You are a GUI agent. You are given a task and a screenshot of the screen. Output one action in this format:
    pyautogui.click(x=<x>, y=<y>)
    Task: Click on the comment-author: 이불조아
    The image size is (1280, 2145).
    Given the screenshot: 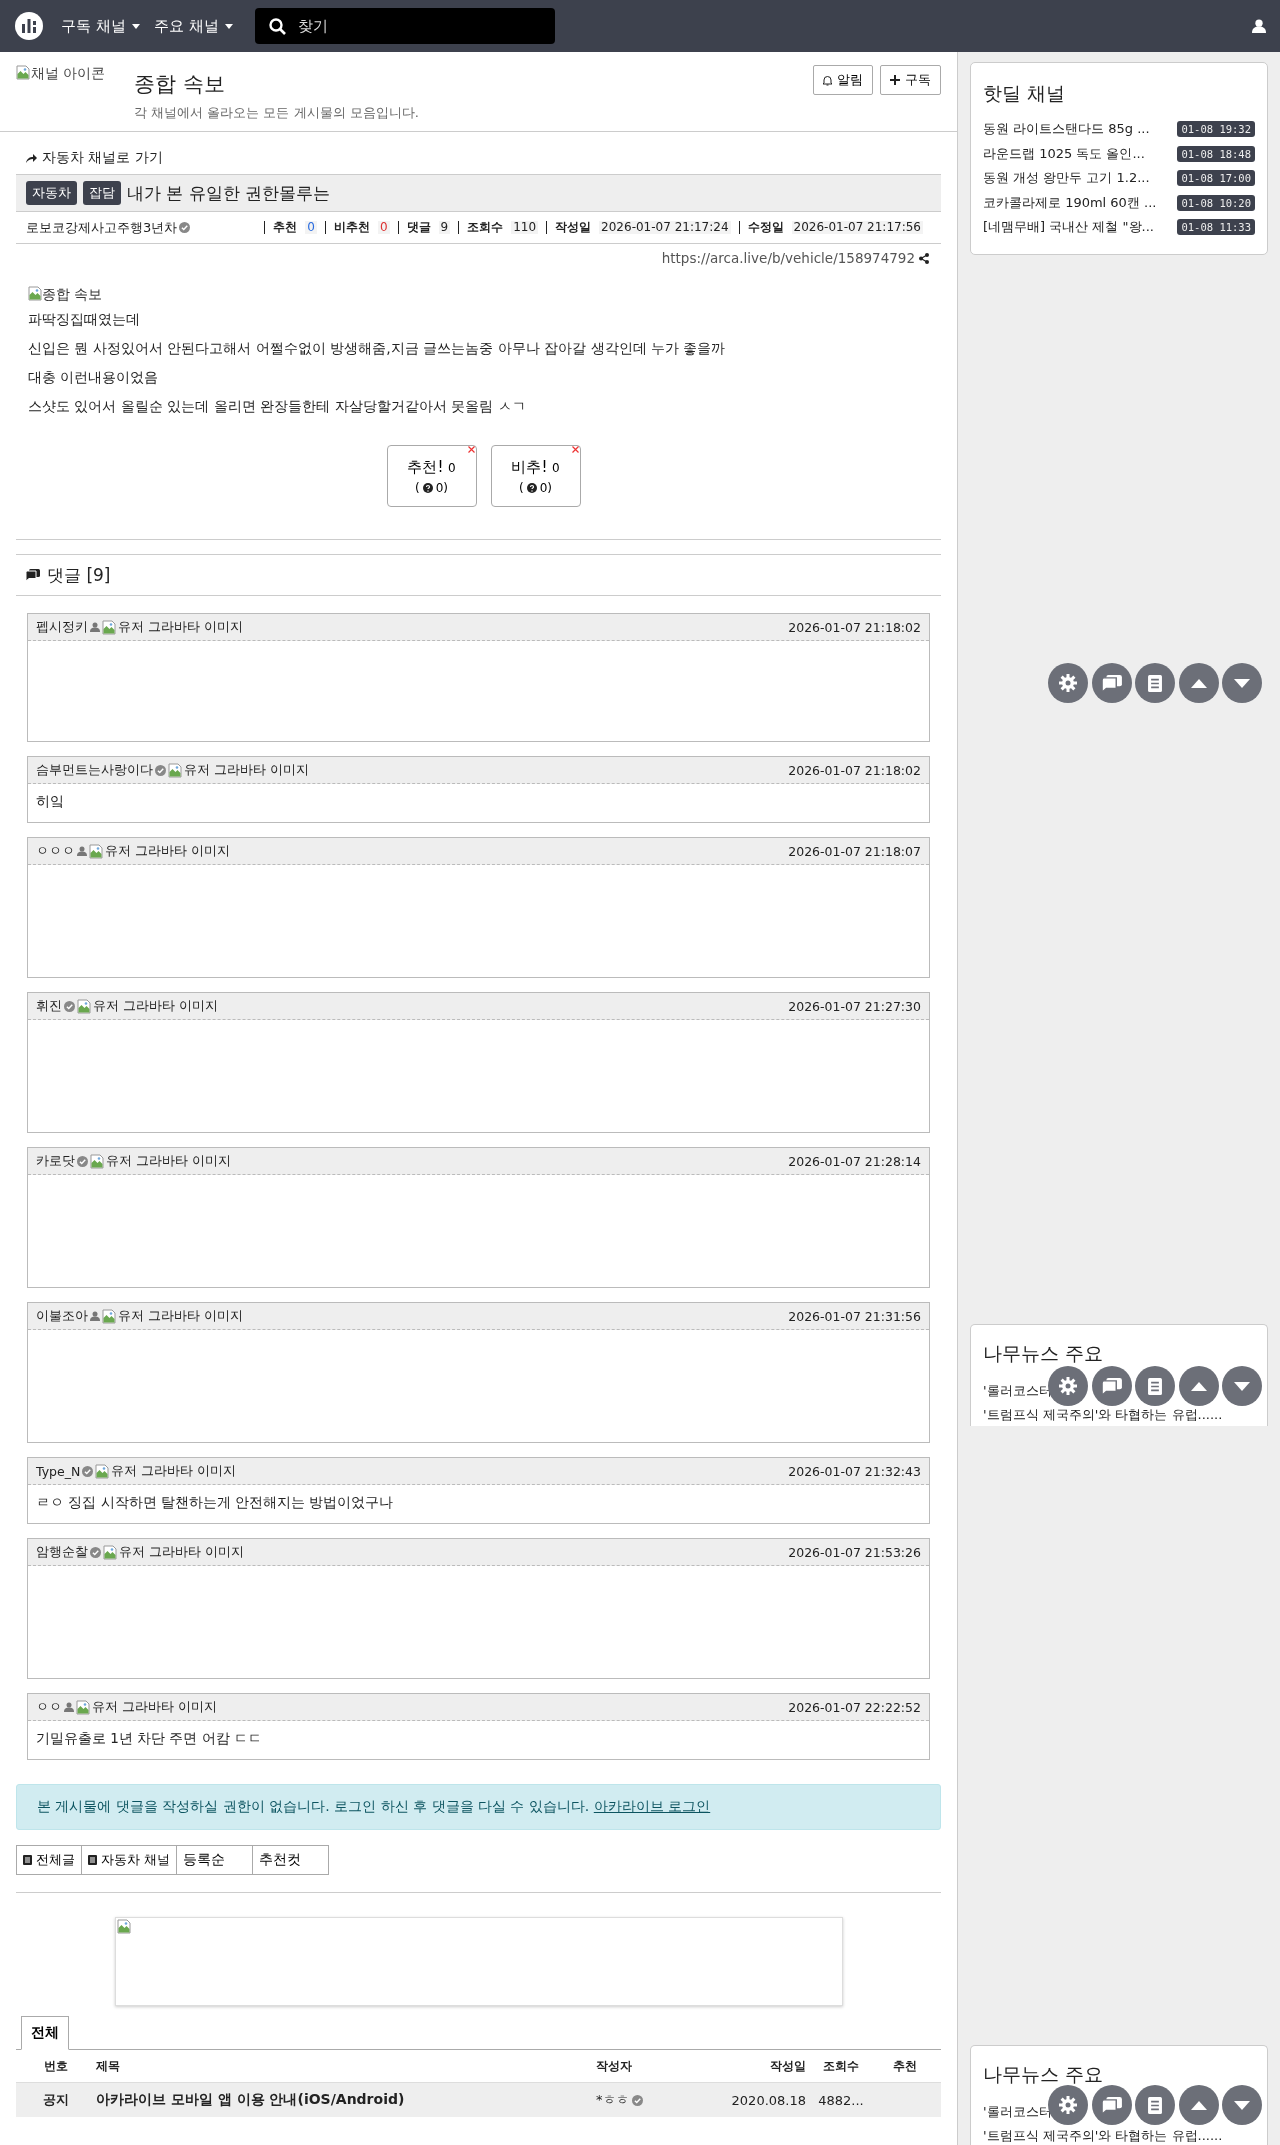 What is the action you would take?
    pyautogui.click(x=62, y=1316)
    